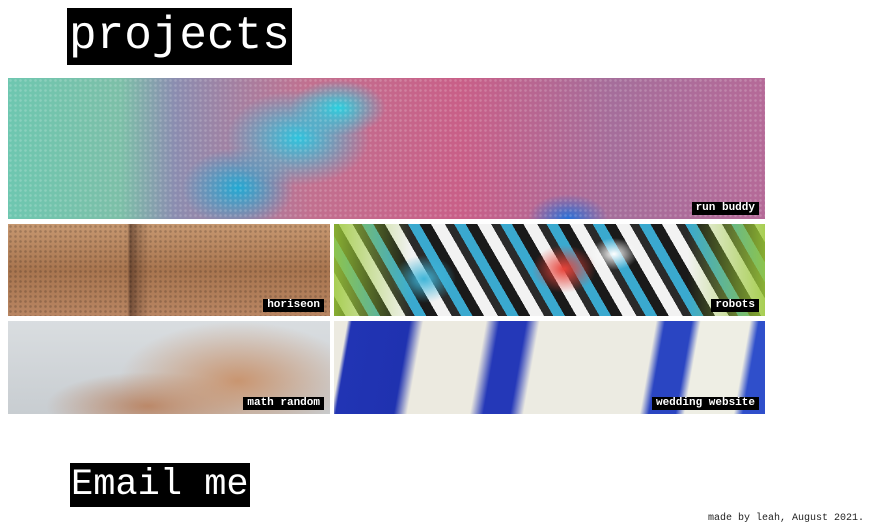  I want to click on project-tile-wedding-website: wedding website, so click(549, 367).